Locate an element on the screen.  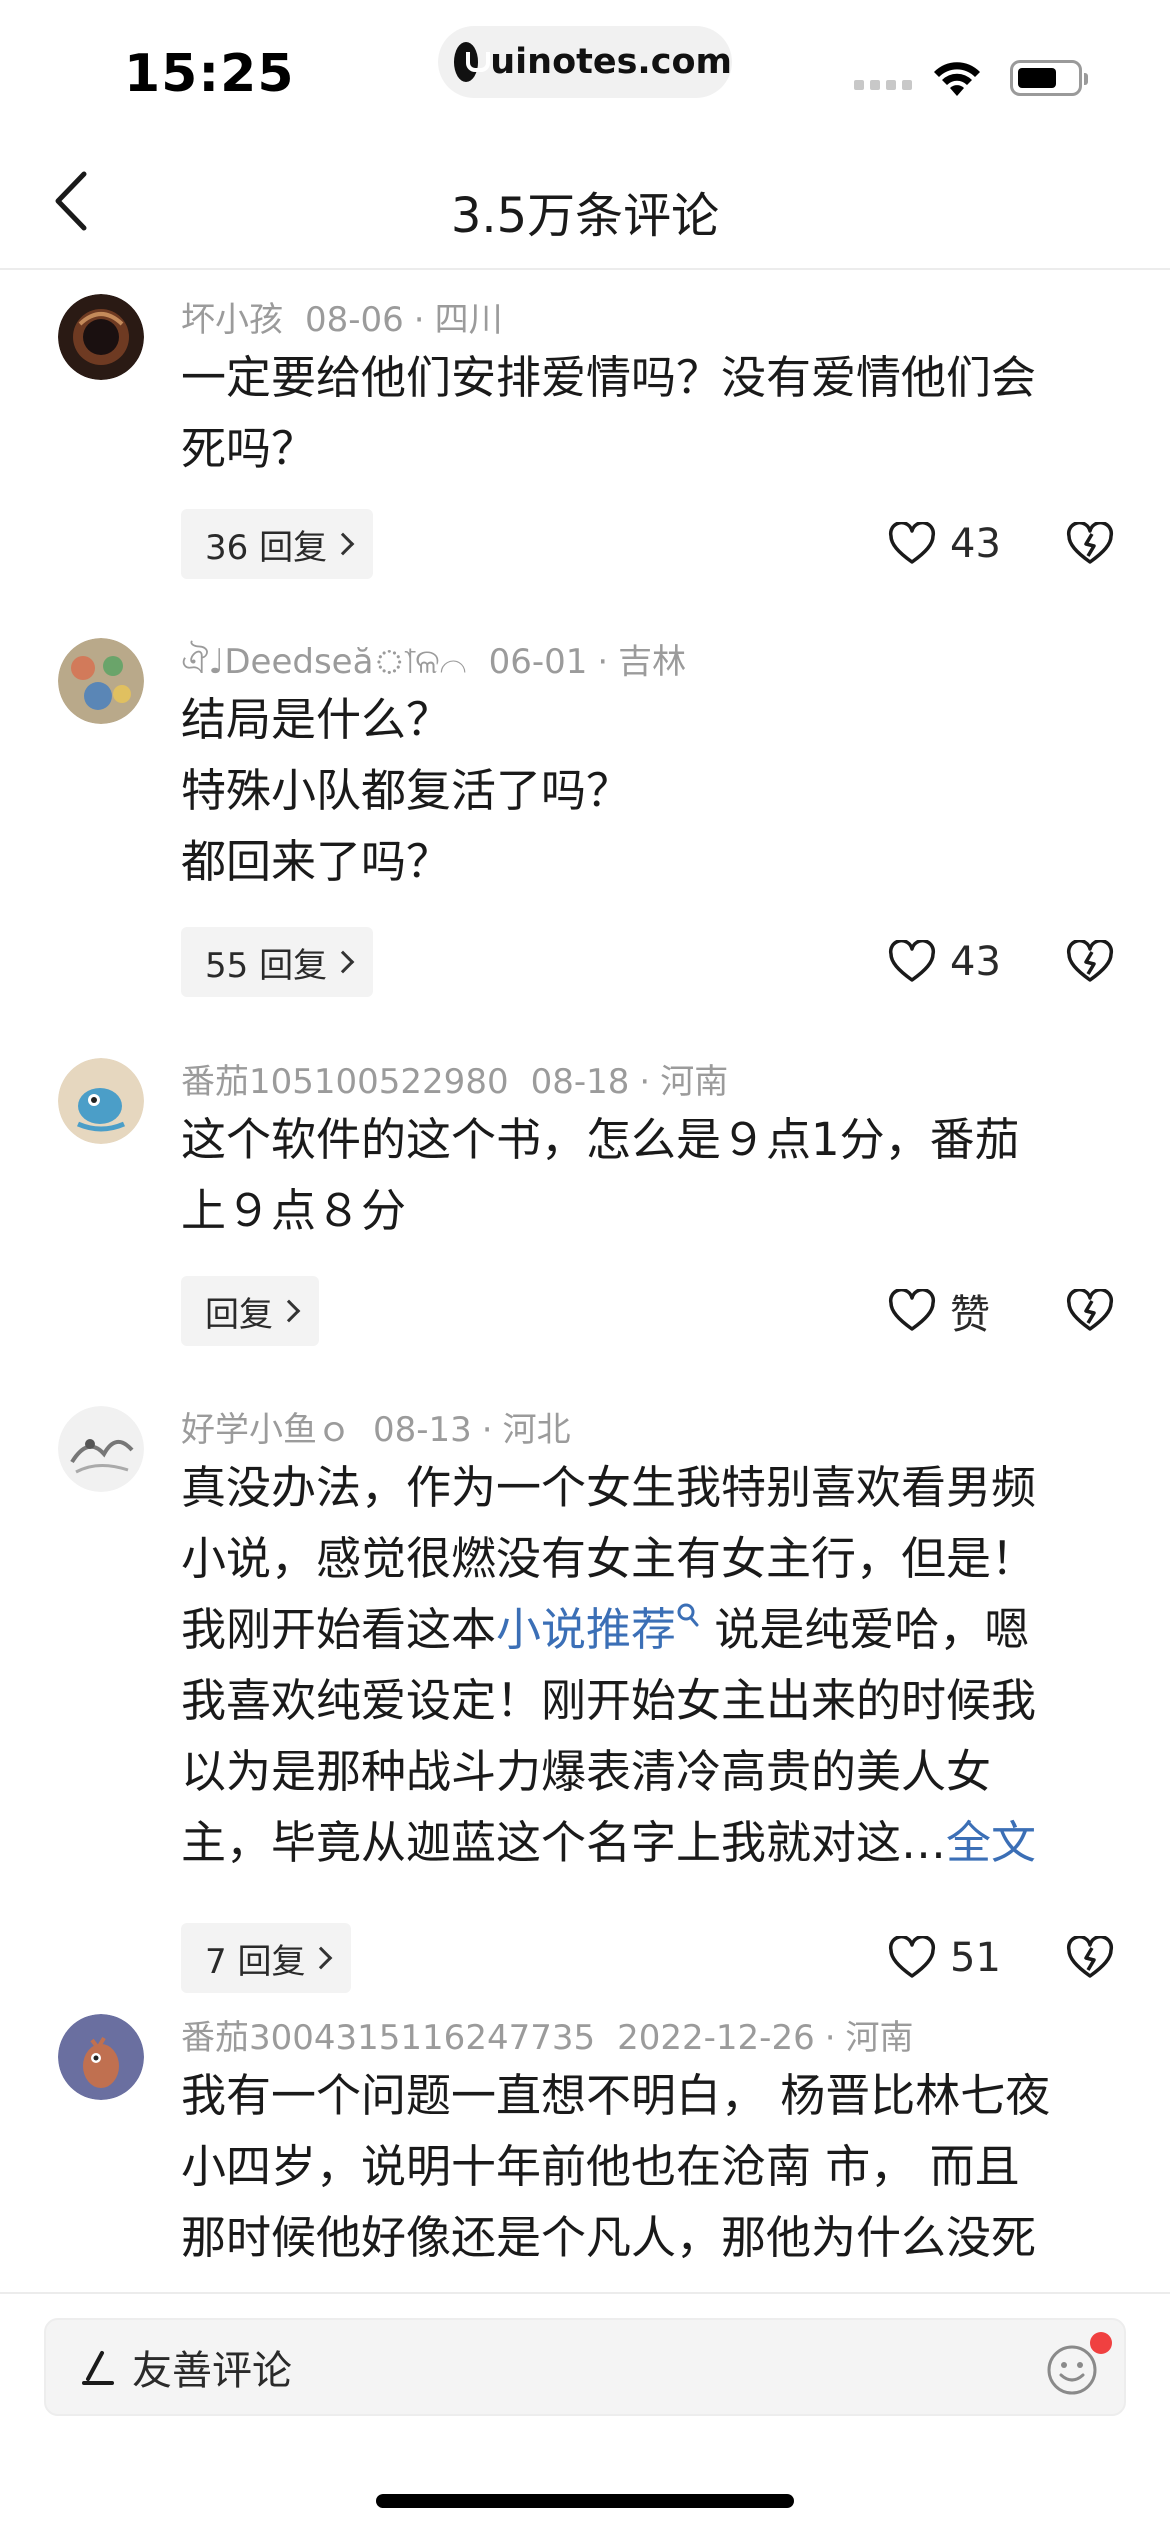
comment-text-fragment: 说是纯爱哈，嗯 is located at coordinates (865, 1629).